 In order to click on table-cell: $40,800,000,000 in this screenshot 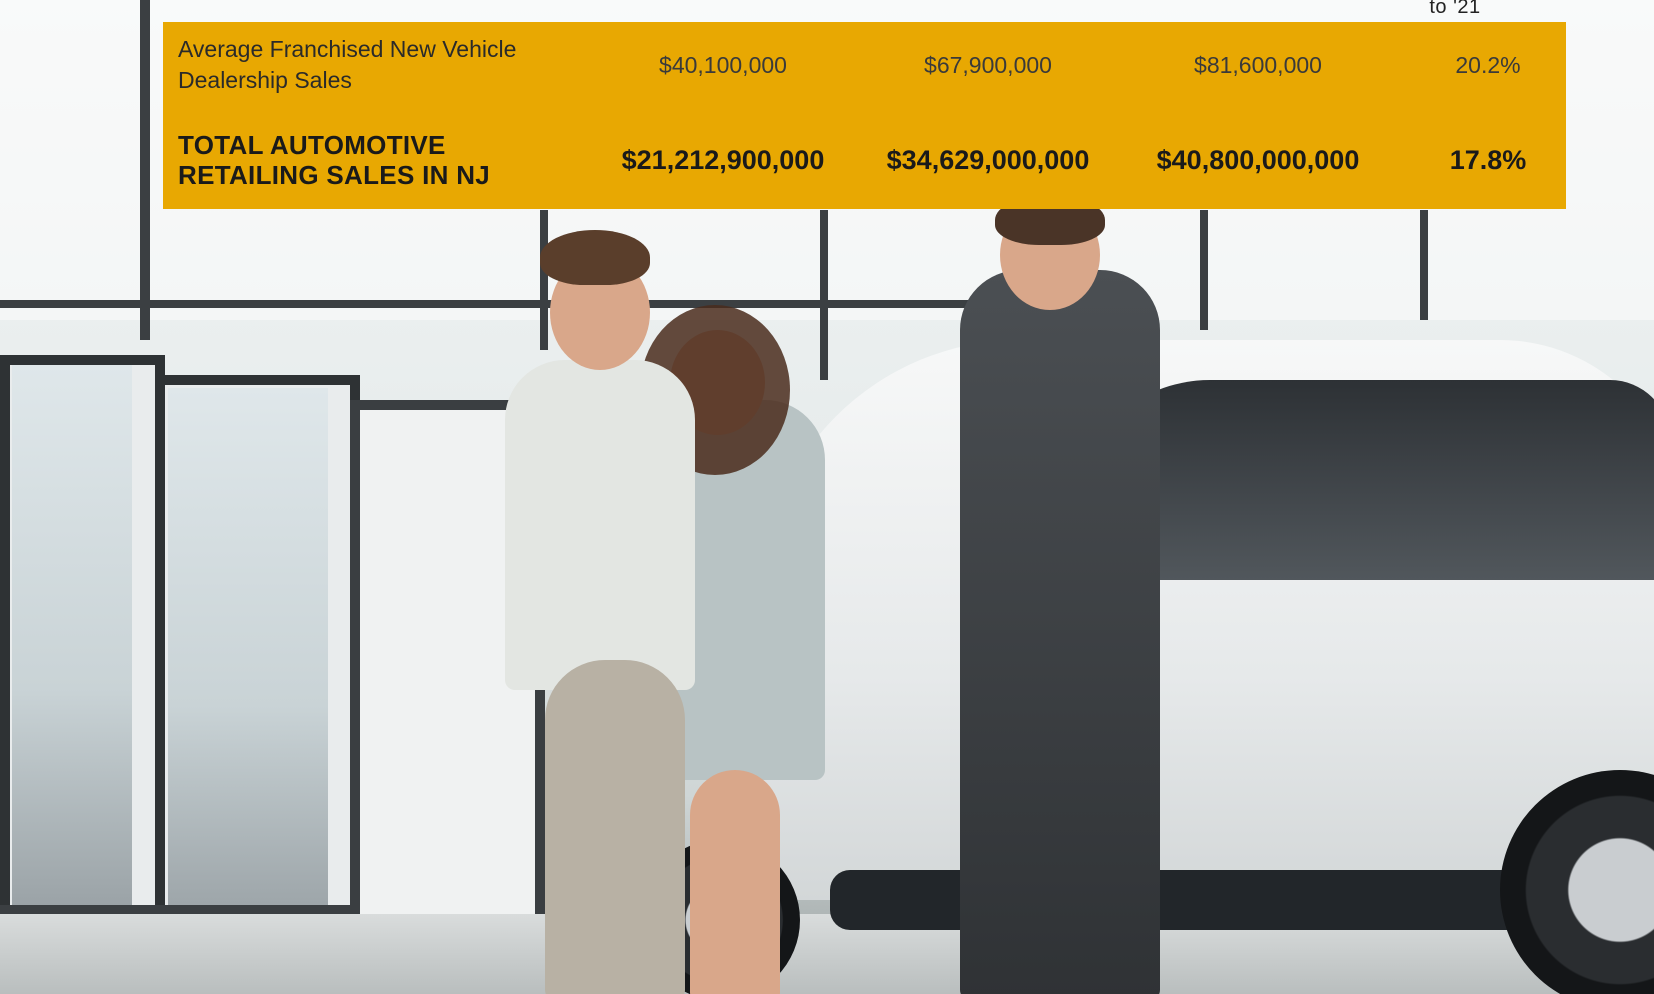, I will do `click(1258, 159)`.